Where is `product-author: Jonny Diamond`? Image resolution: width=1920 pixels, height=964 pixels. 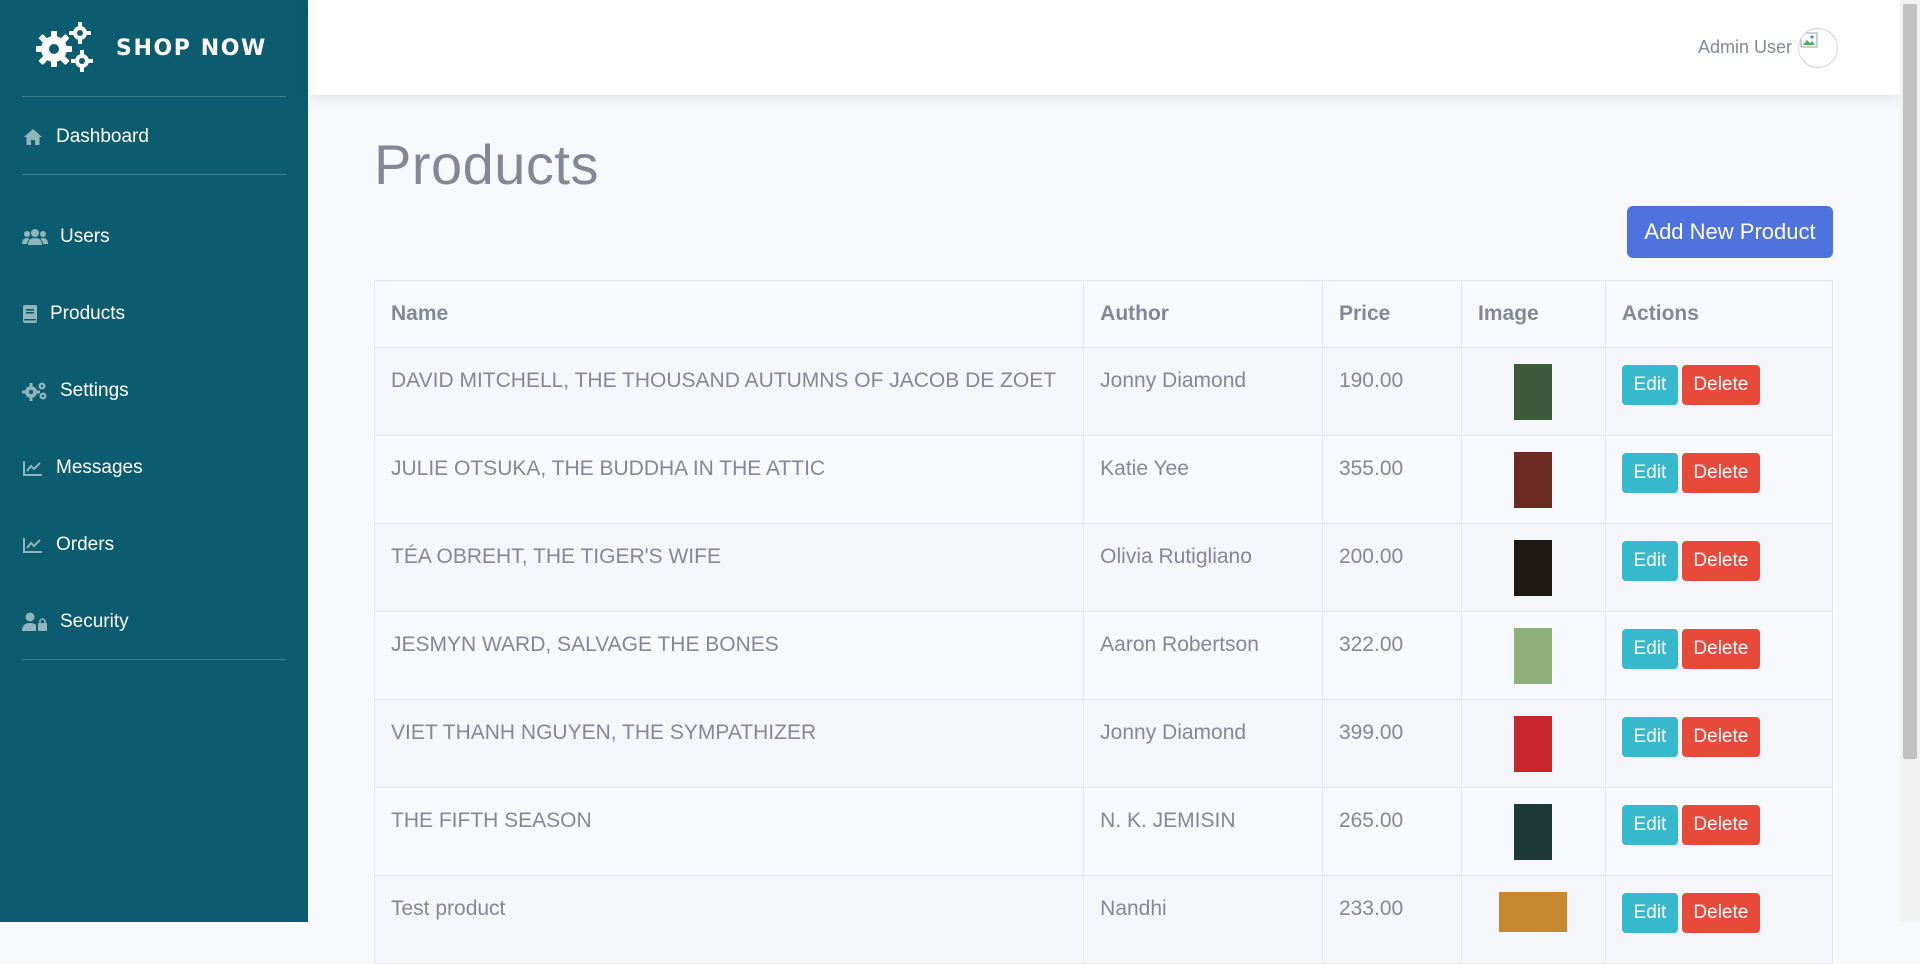
product-author: Jonny Diamond is located at coordinates (1203, 743).